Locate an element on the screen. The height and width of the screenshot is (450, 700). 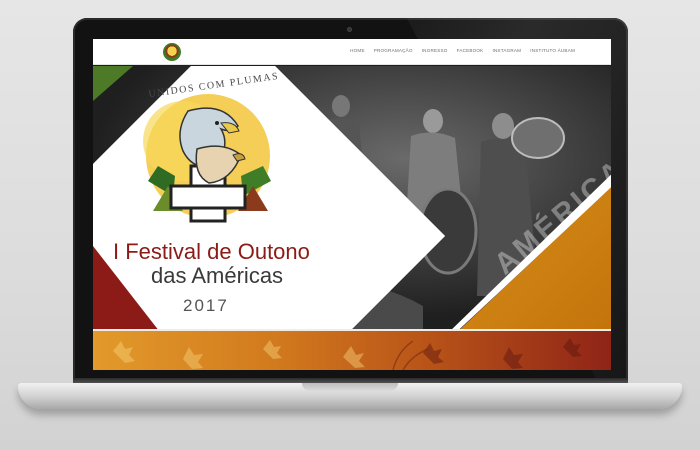
festival-title: I Festival de Outono is located at coordinates (211, 251).